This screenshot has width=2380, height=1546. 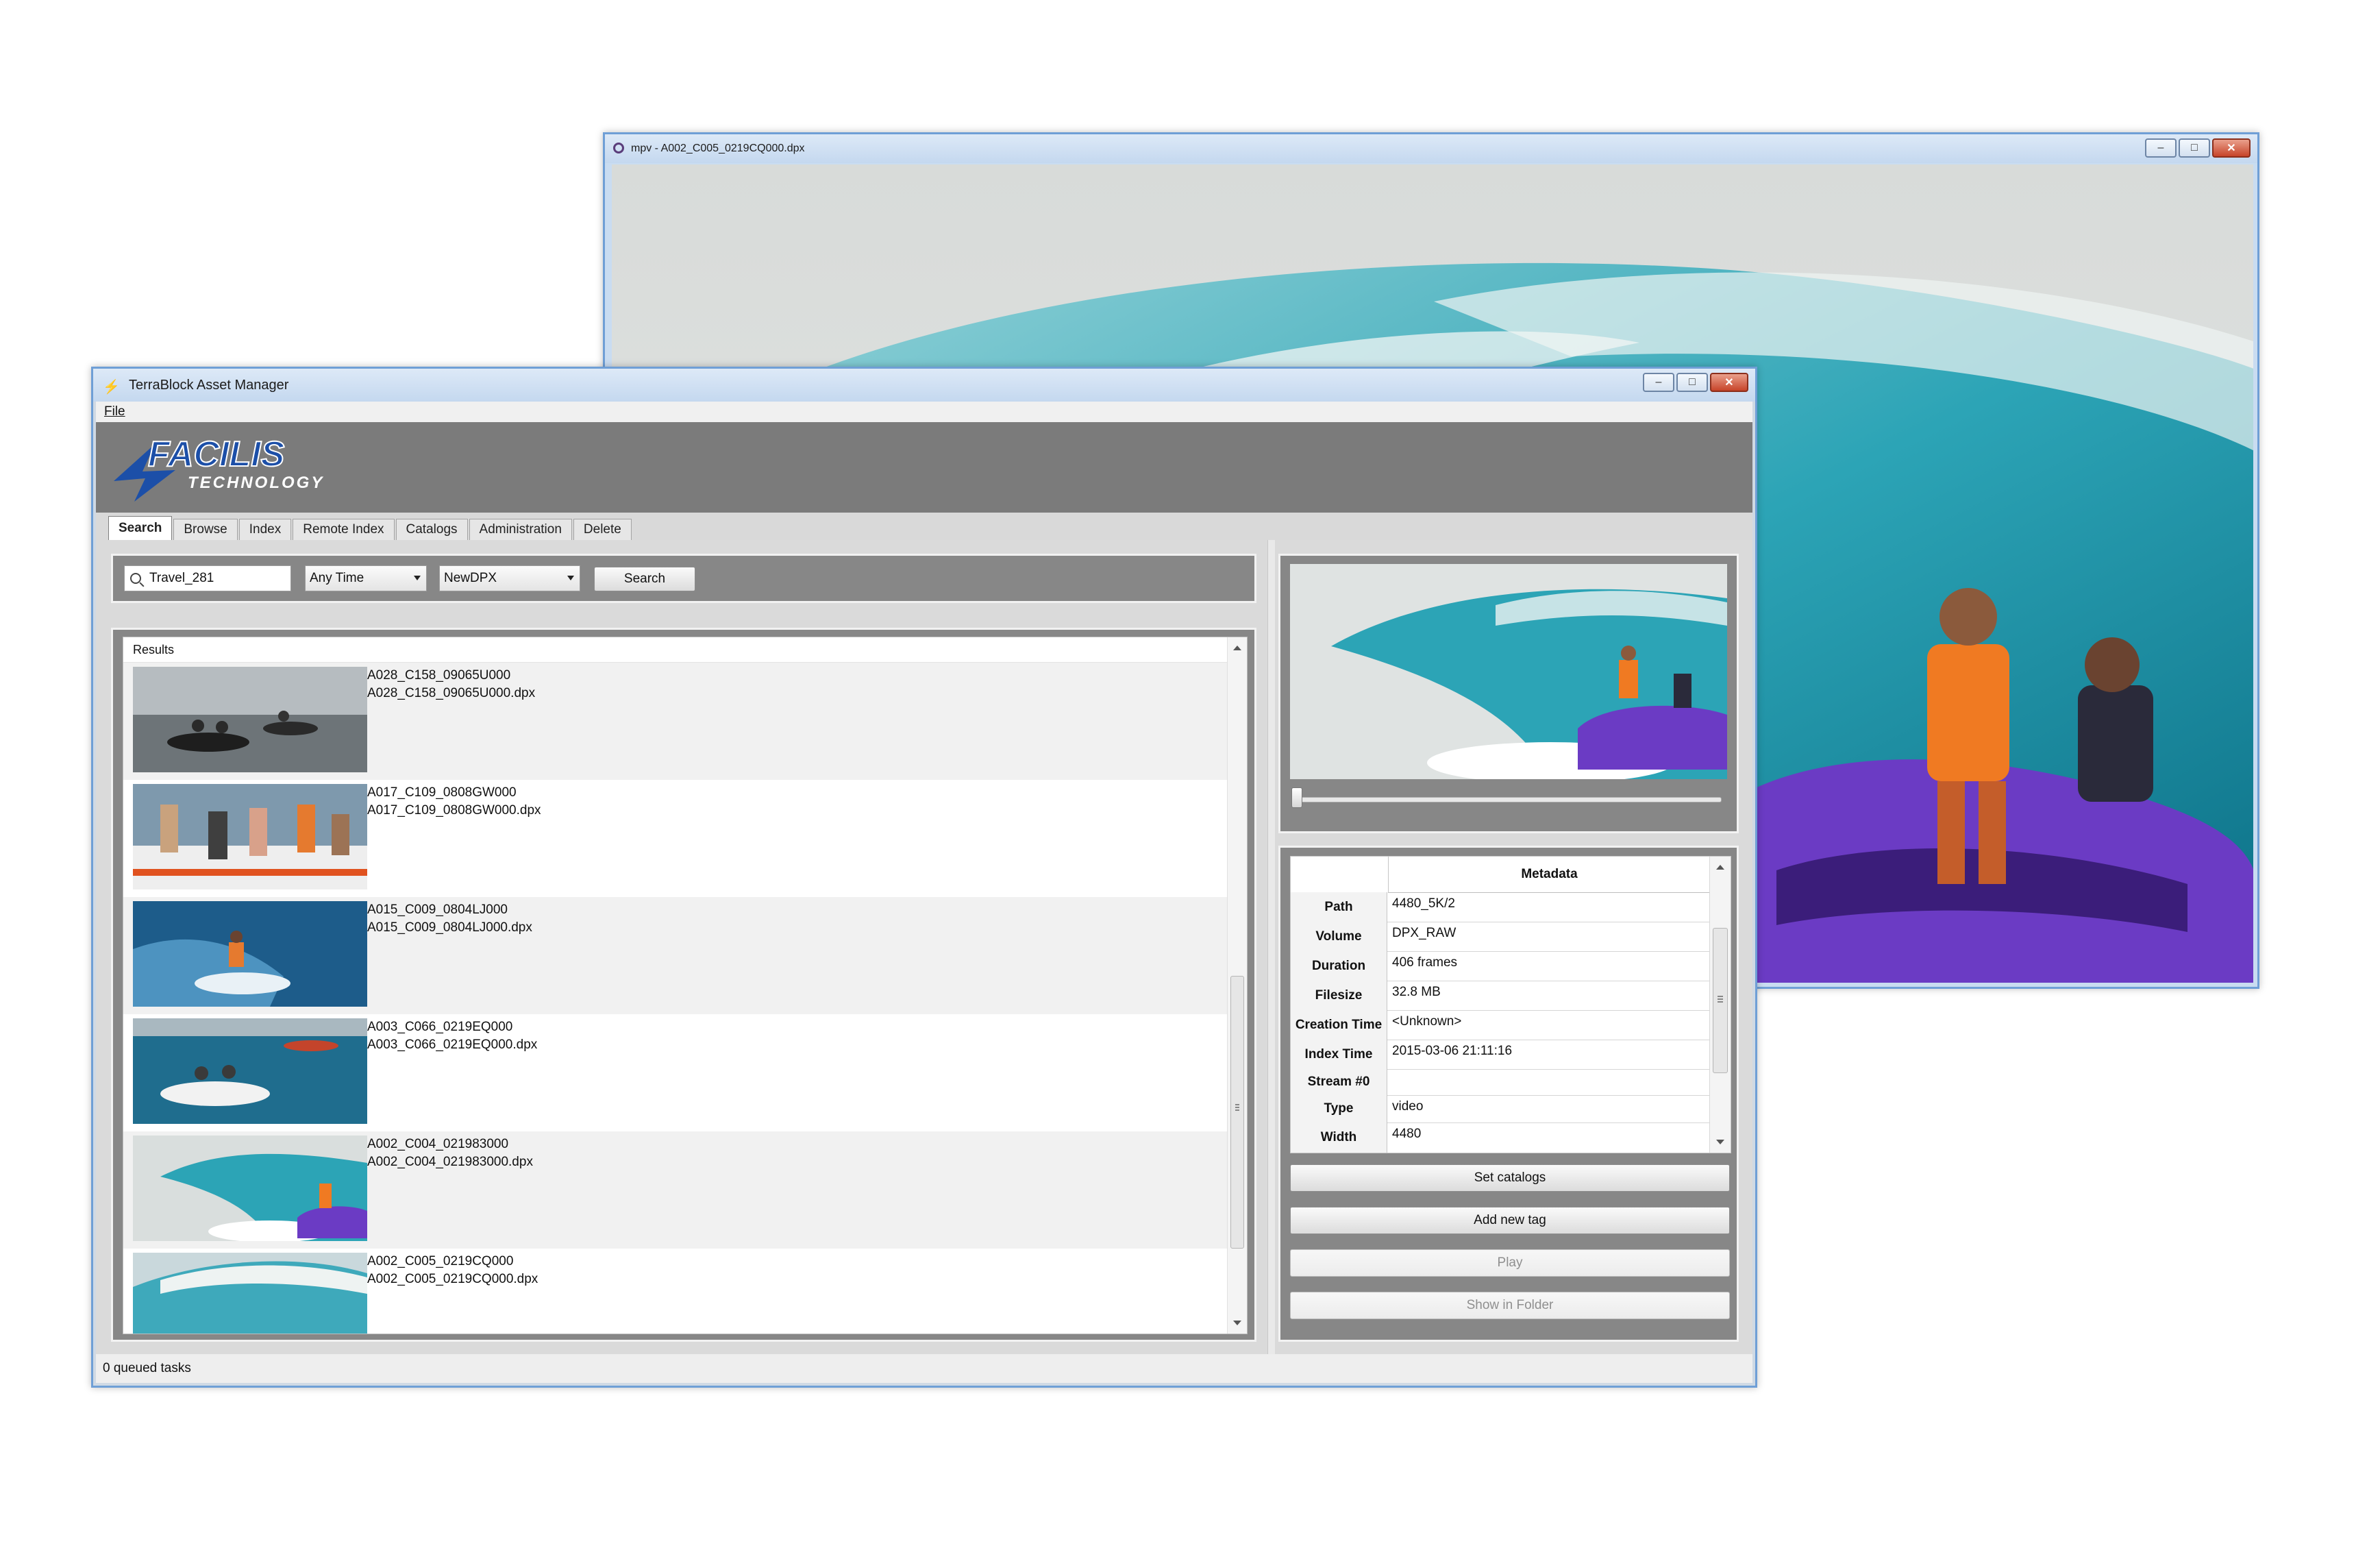 What do you see at coordinates (1407, 1134) in the screenshot?
I see `metadata-value: 4480` at bounding box center [1407, 1134].